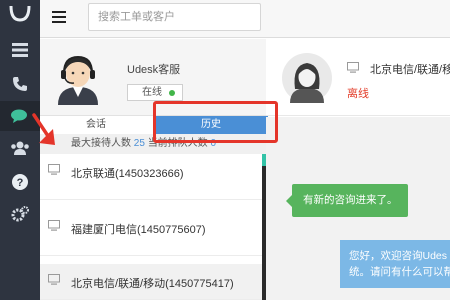 Image resolution: width=450 pixels, height=300 pixels. Describe the element at coordinates (154, 70) in the screenshot. I see `agent-name: Udesk客服` at that location.